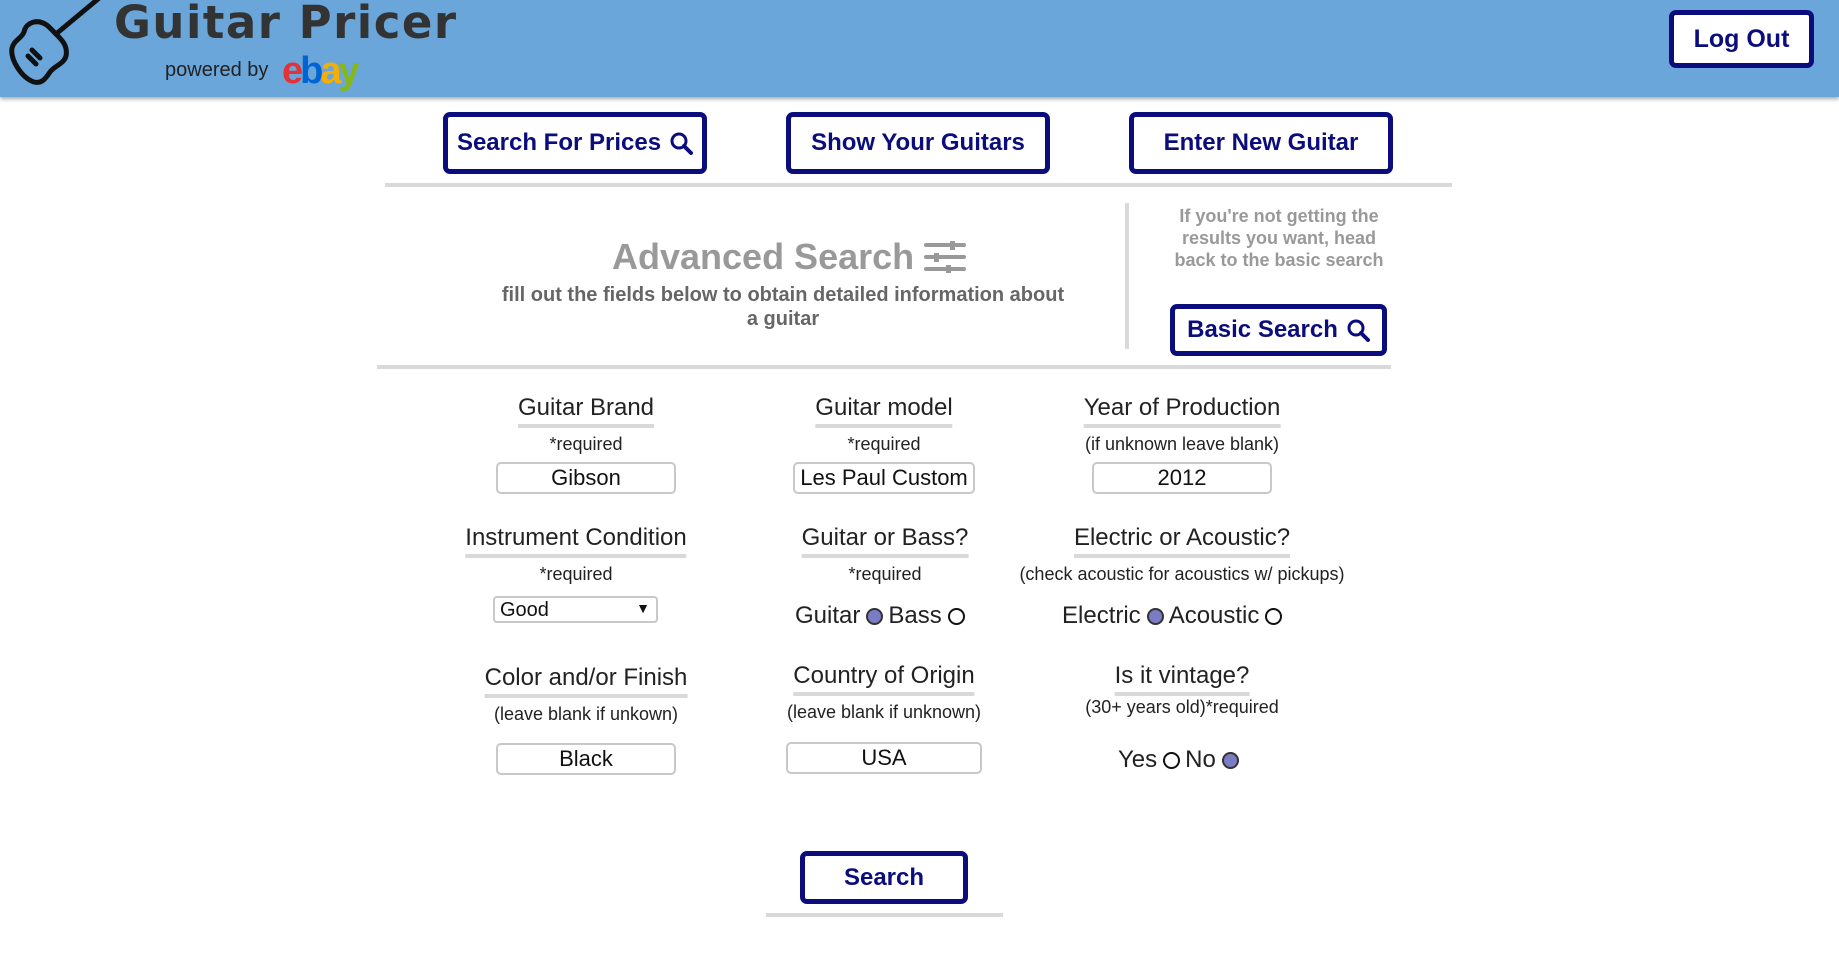 The width and height of the screenshot is (1839, 962). What do you see at coordinates (586, 444) in the screenshot?
I see `guitar-brand-note: *required` at bounding box center [586, 444].